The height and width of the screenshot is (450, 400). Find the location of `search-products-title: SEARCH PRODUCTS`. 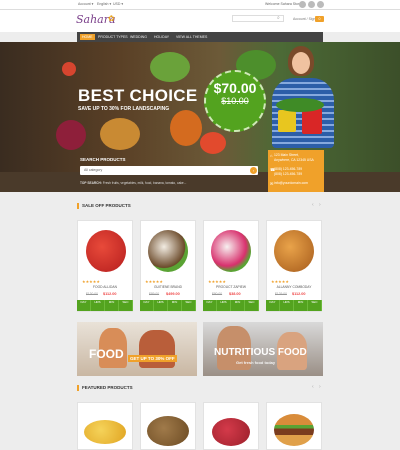

search-products-title: SEARCH PRODUCTS is located at coordinates (103, 159).